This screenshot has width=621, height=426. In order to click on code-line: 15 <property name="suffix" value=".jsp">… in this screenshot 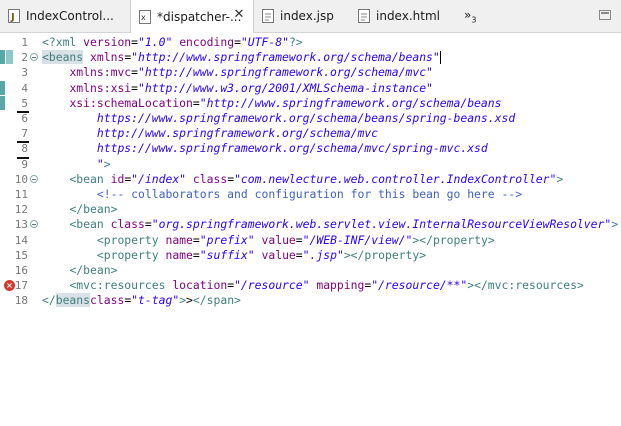, I will do `click(310, 255)`.